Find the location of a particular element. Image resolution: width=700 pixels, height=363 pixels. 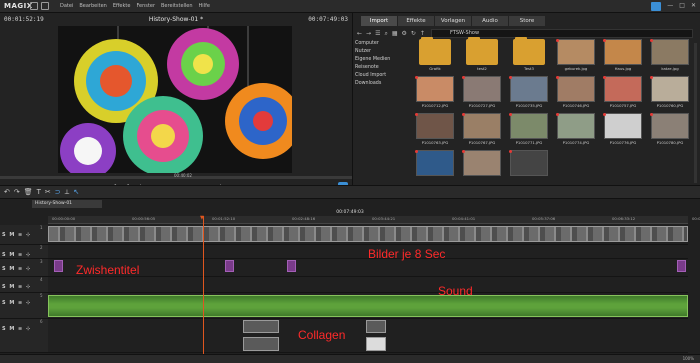

media-label: P1010774.JPG is located at coordinates (576, 142).